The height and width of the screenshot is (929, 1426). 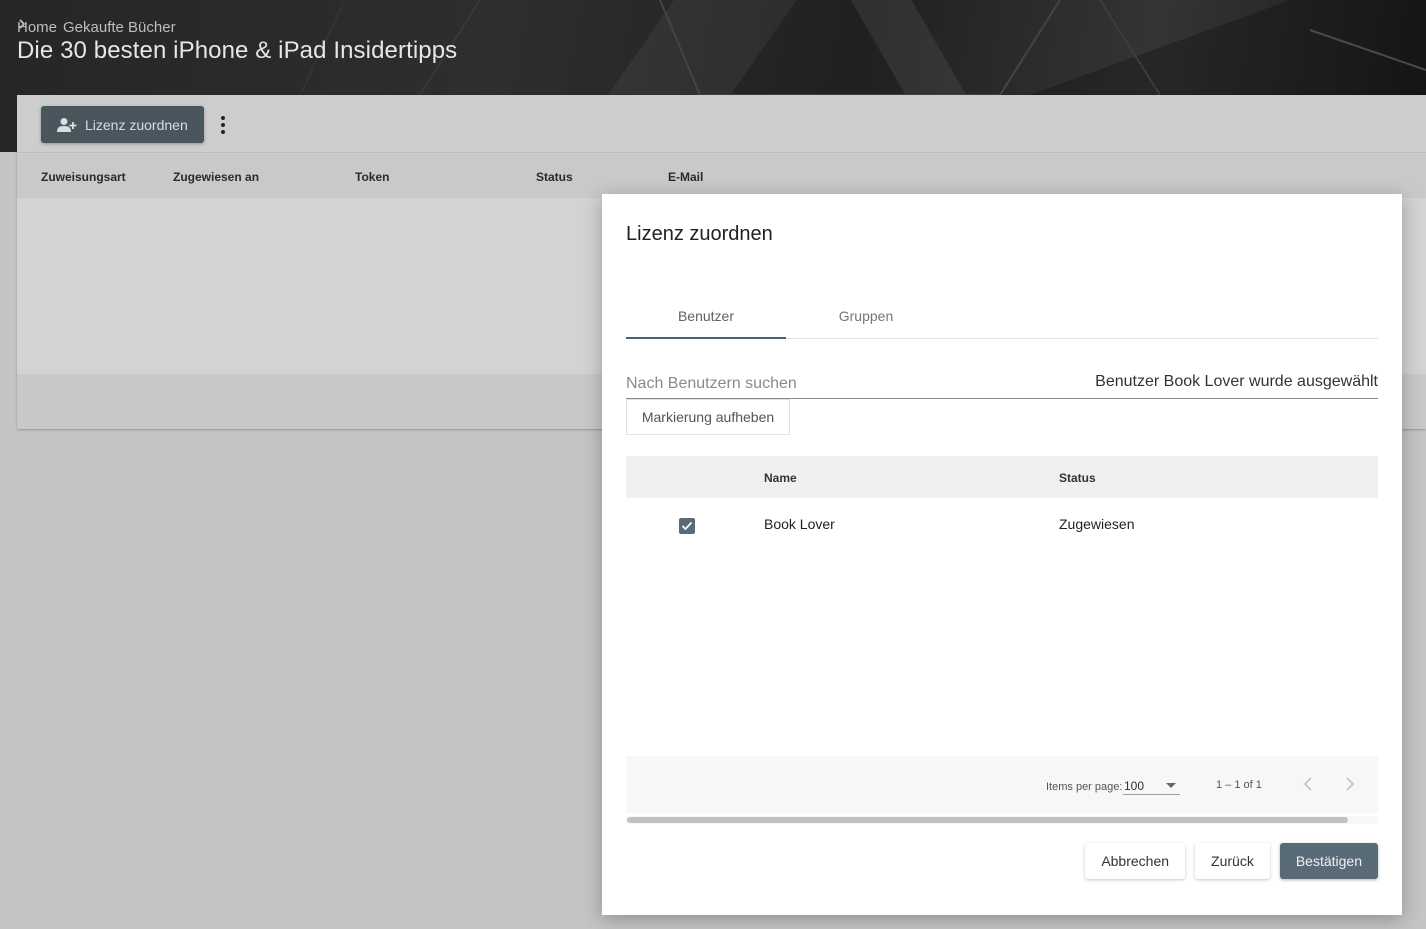 I want to click on column-assigned-to: Zugewiesen an, so click(x=216, y=177).